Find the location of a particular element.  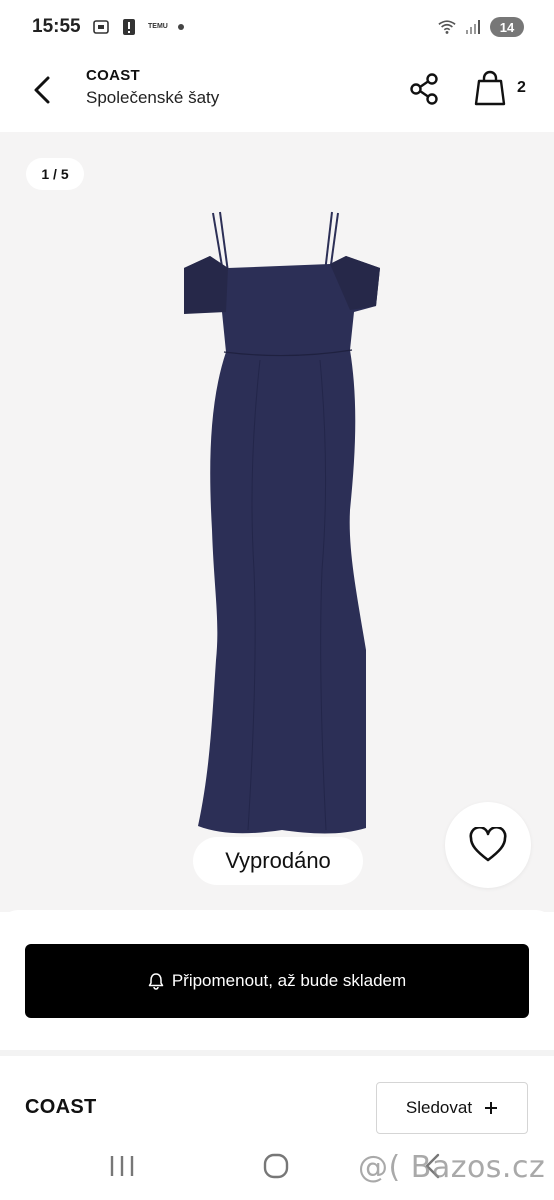

plus-icon is located at coordinates (491, 1108).